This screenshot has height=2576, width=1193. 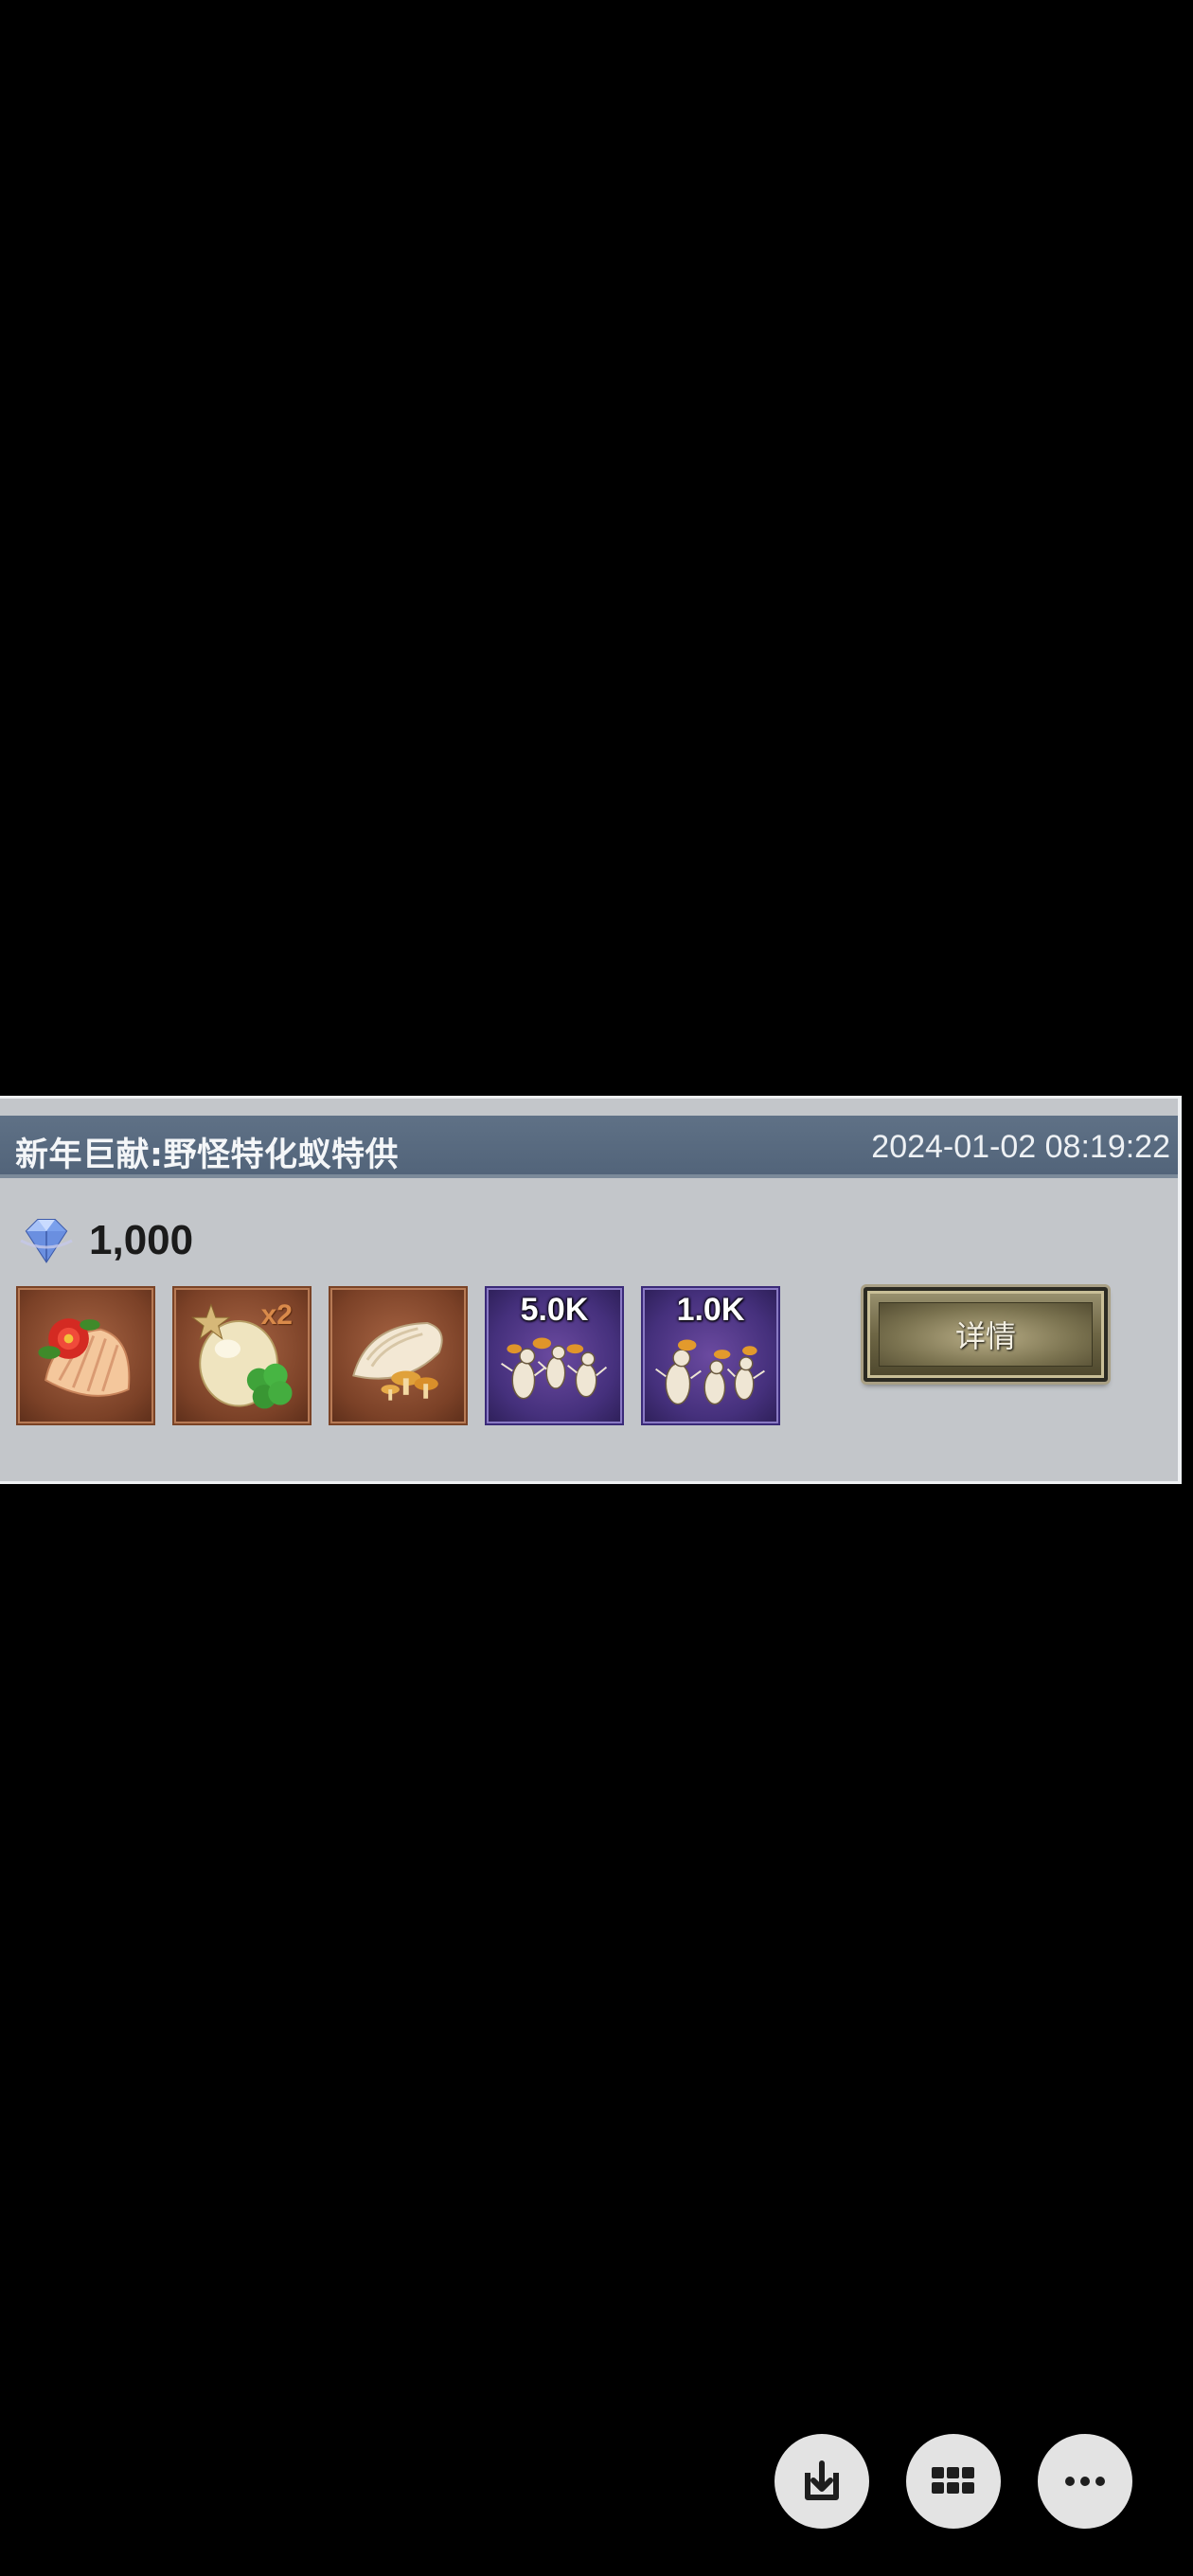 I want to click on details-button-label: 详情, so click(x=985, y=1336).